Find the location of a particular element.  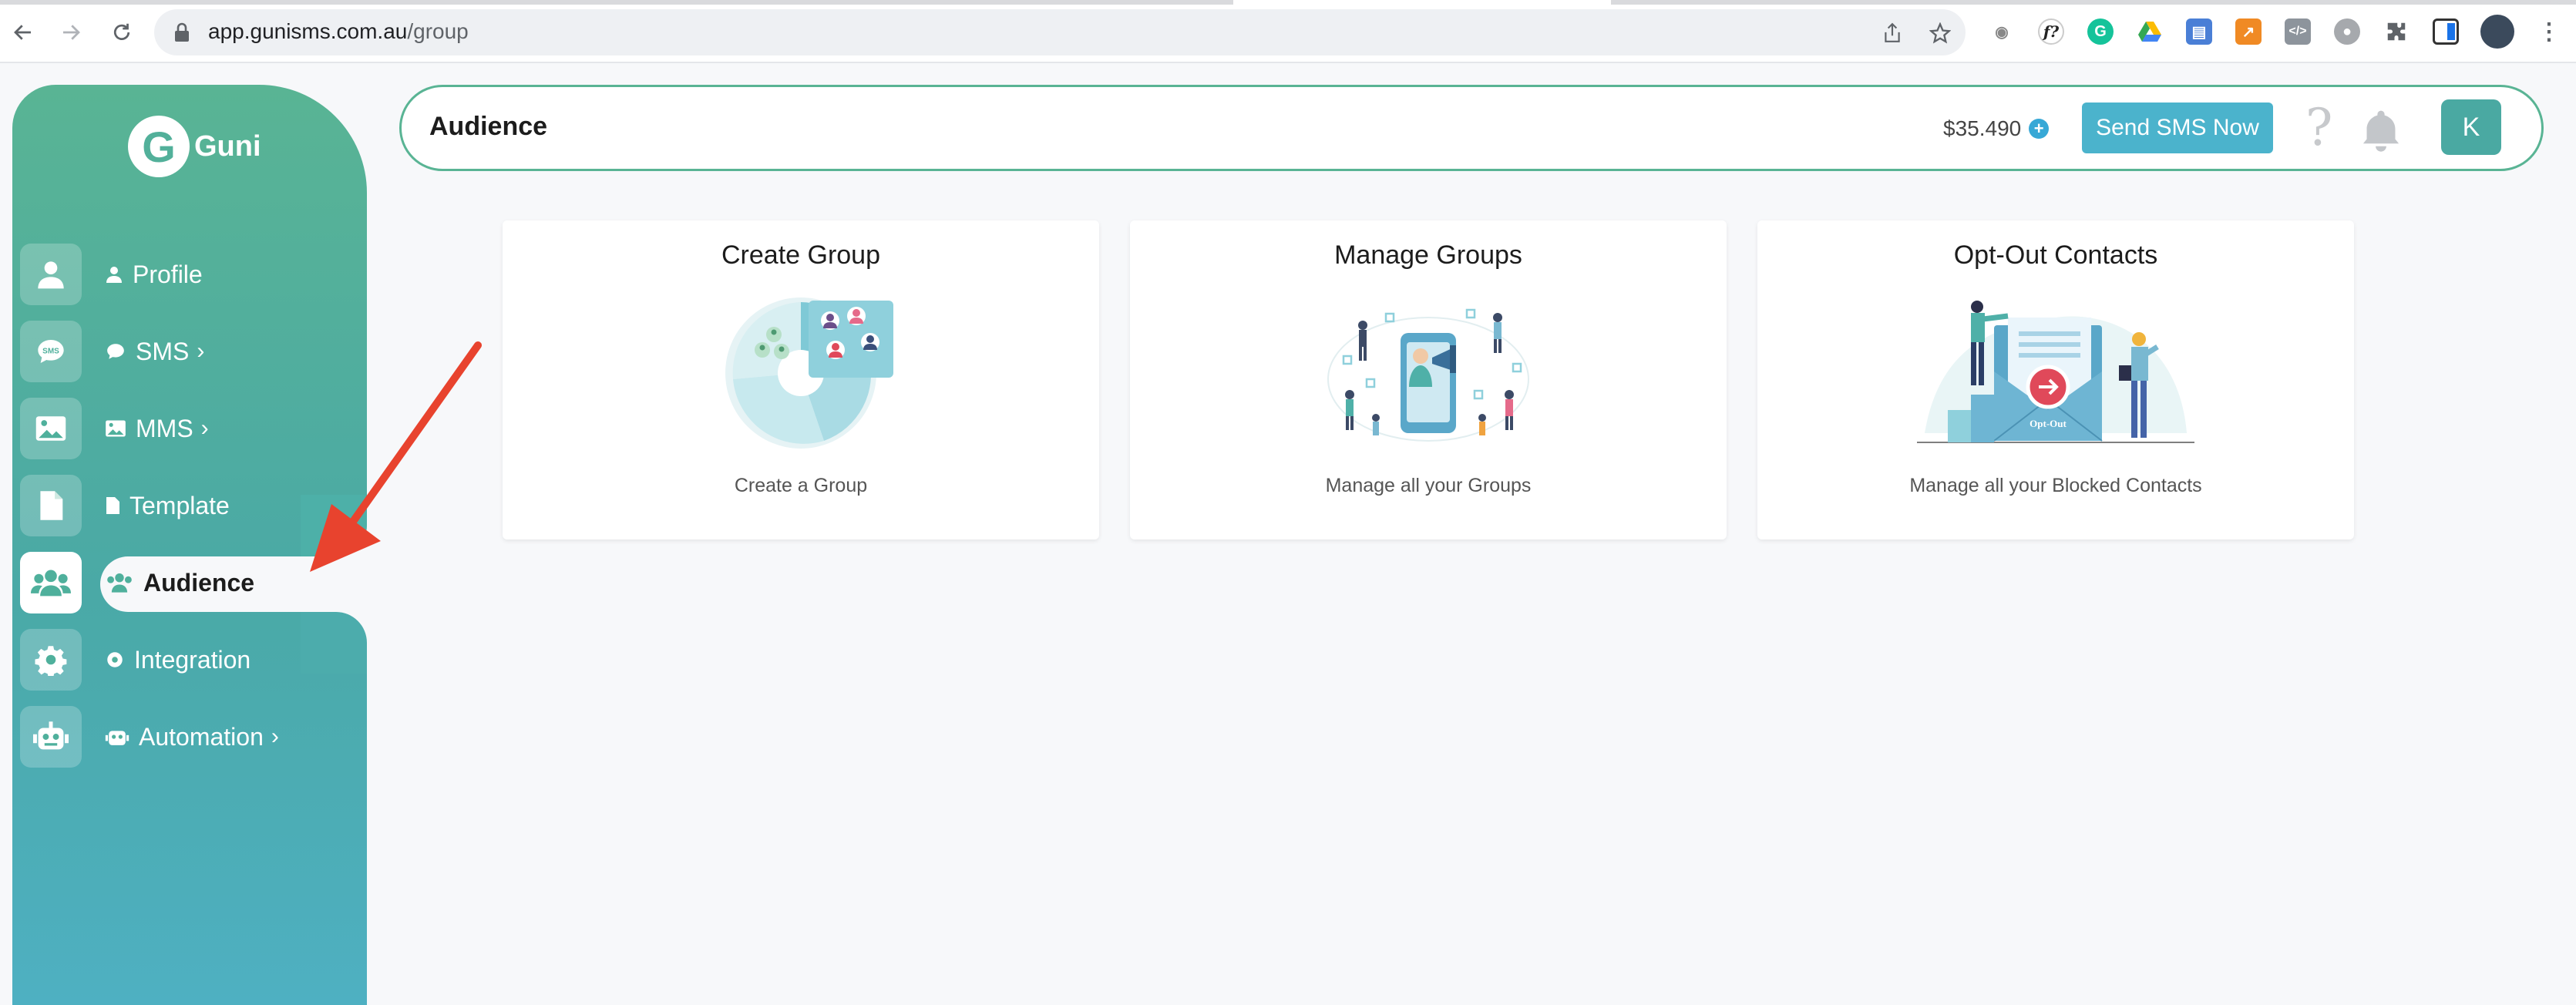

help-icon: ? is located at coordinates (2318, 127).